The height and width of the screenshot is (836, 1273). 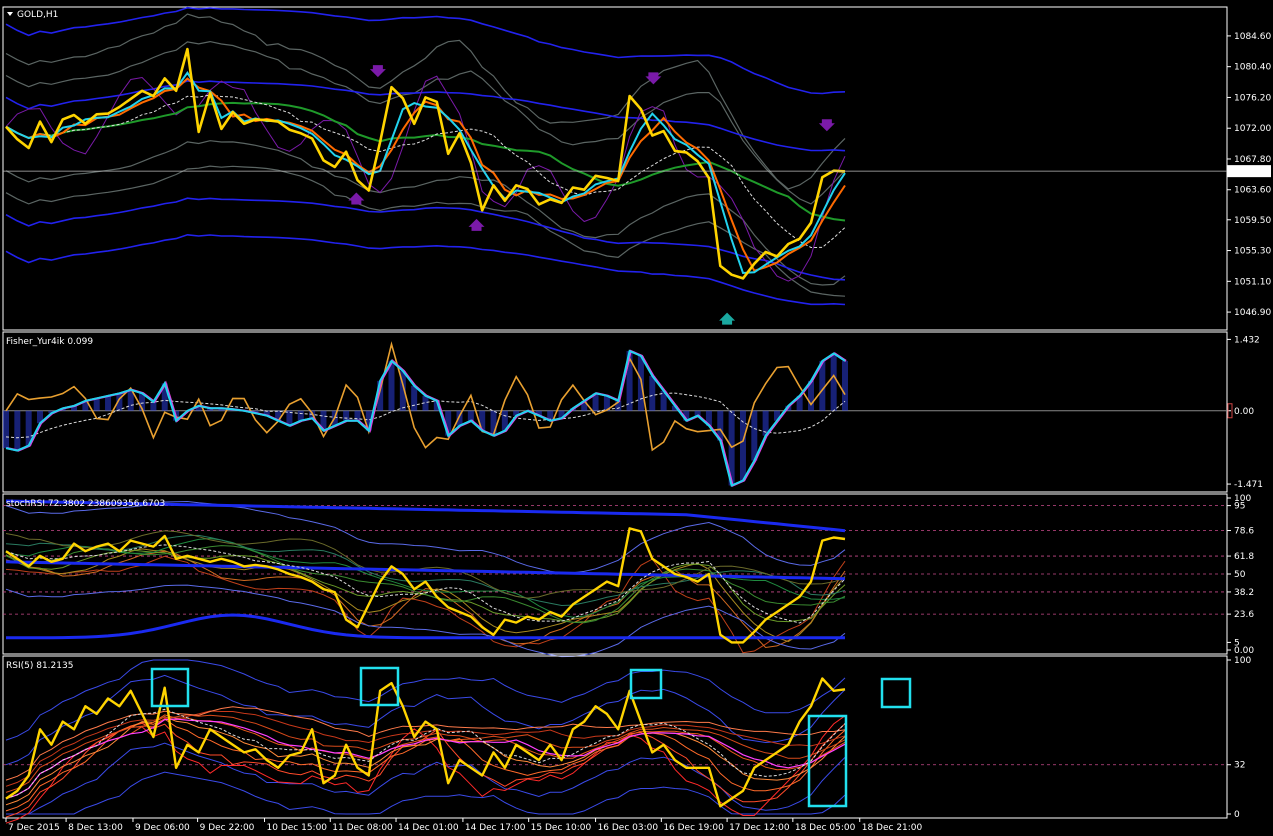 What do you see at coordinates (1252, 68) in the screenshot?
I see `price-tick-label: 1080.40` at bounding box center [1252, 68].